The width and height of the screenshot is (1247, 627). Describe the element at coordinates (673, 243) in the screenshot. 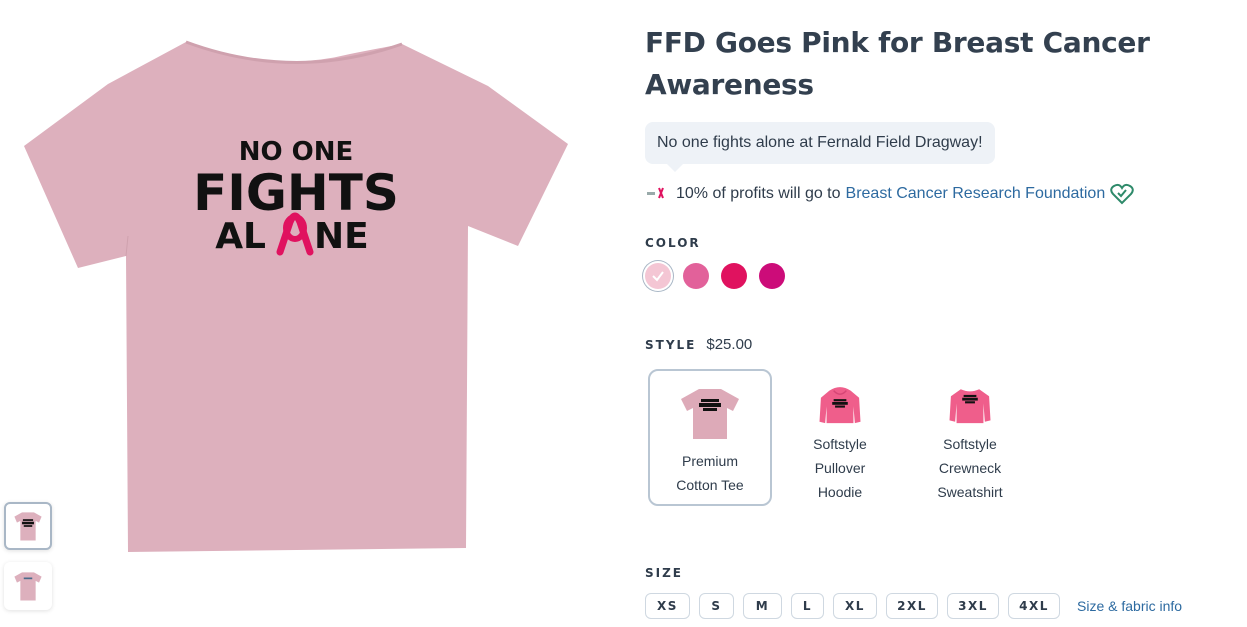

I see `color-label: COLOR` at that location.